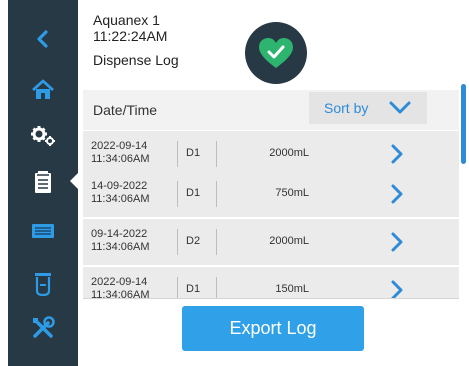 This screenshot has width=469, height=366. I want to click on settings-gears-icon, so click(43, 136).